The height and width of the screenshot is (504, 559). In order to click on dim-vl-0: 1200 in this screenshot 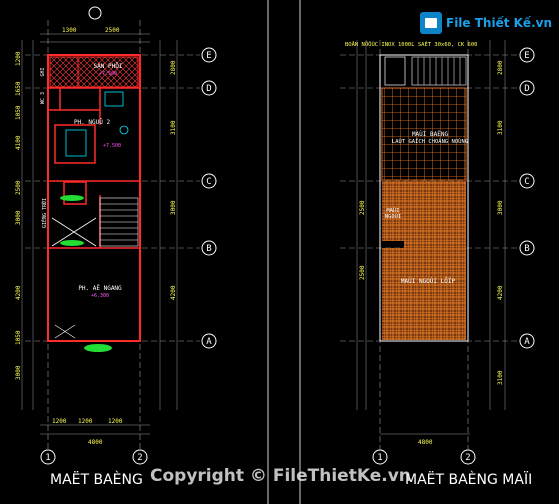, I will do `click(18, 58)`.